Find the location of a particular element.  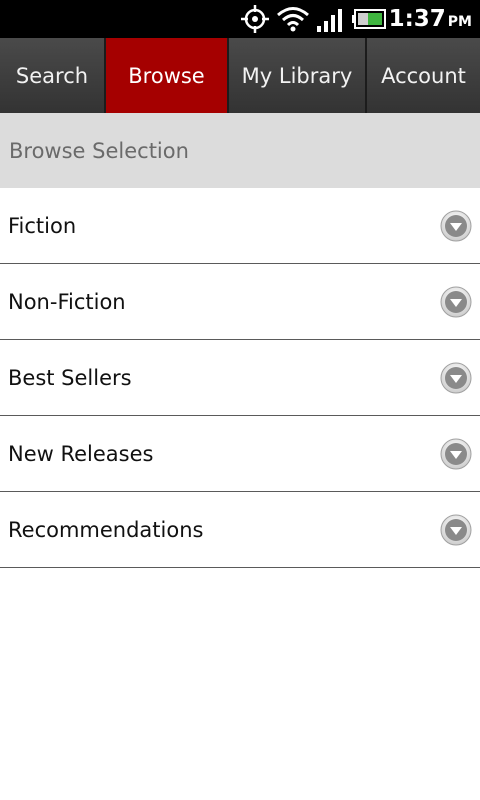

section-header: Browse Selection is located at coordinates (240, 150).